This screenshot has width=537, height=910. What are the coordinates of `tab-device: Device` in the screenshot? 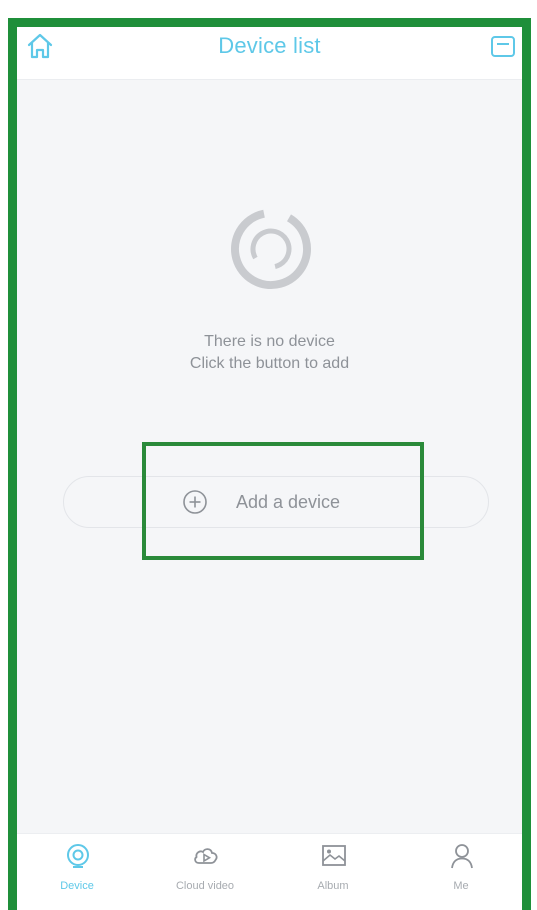 It's located at (77, 872).